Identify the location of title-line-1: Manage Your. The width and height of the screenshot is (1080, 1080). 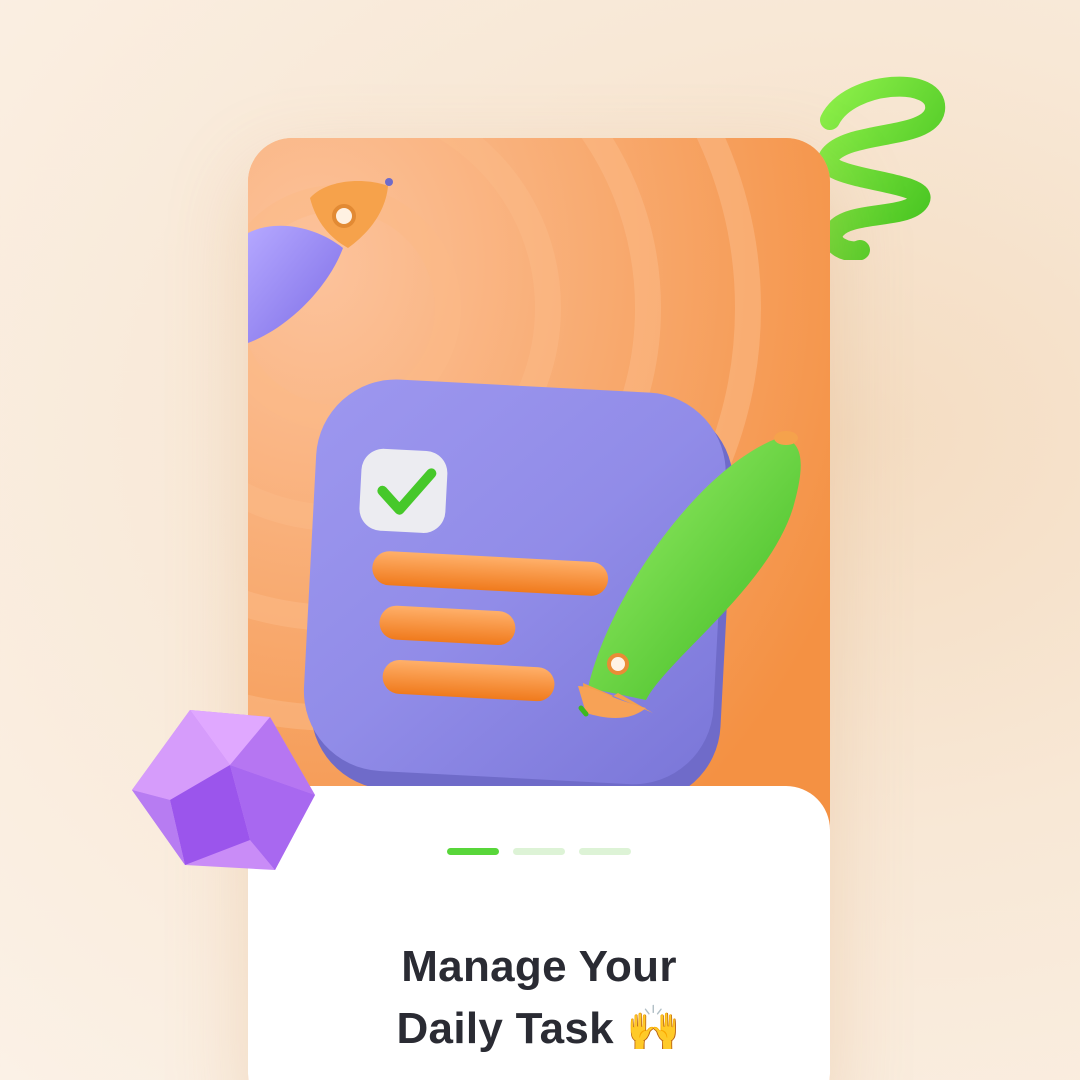
(539, 966).